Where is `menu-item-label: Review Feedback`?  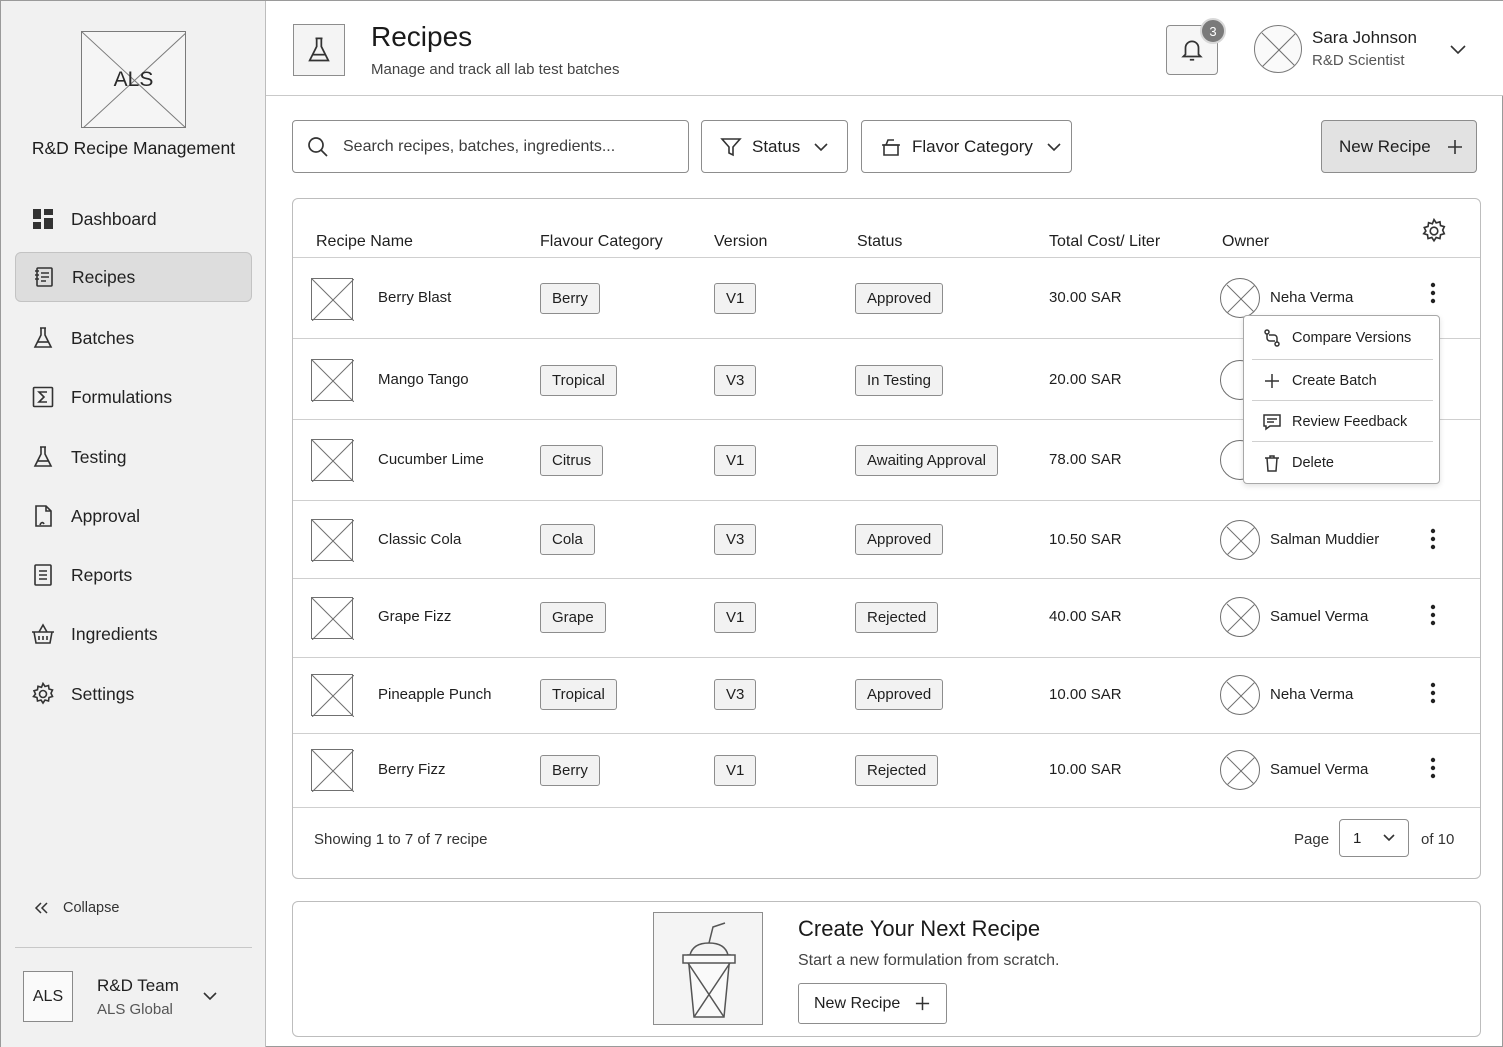
menu-item-label: Review Feedback is located at coordinates (1350, 422).